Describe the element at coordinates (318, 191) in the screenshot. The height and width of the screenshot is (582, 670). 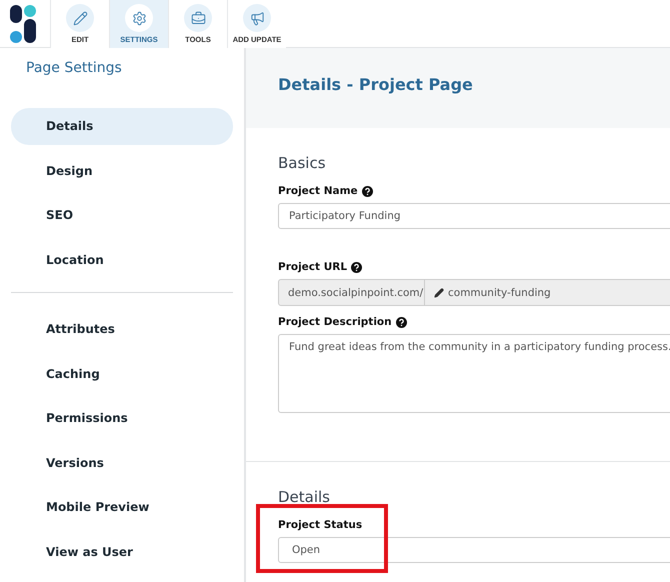
I see `field-label: Project Name` at that location.